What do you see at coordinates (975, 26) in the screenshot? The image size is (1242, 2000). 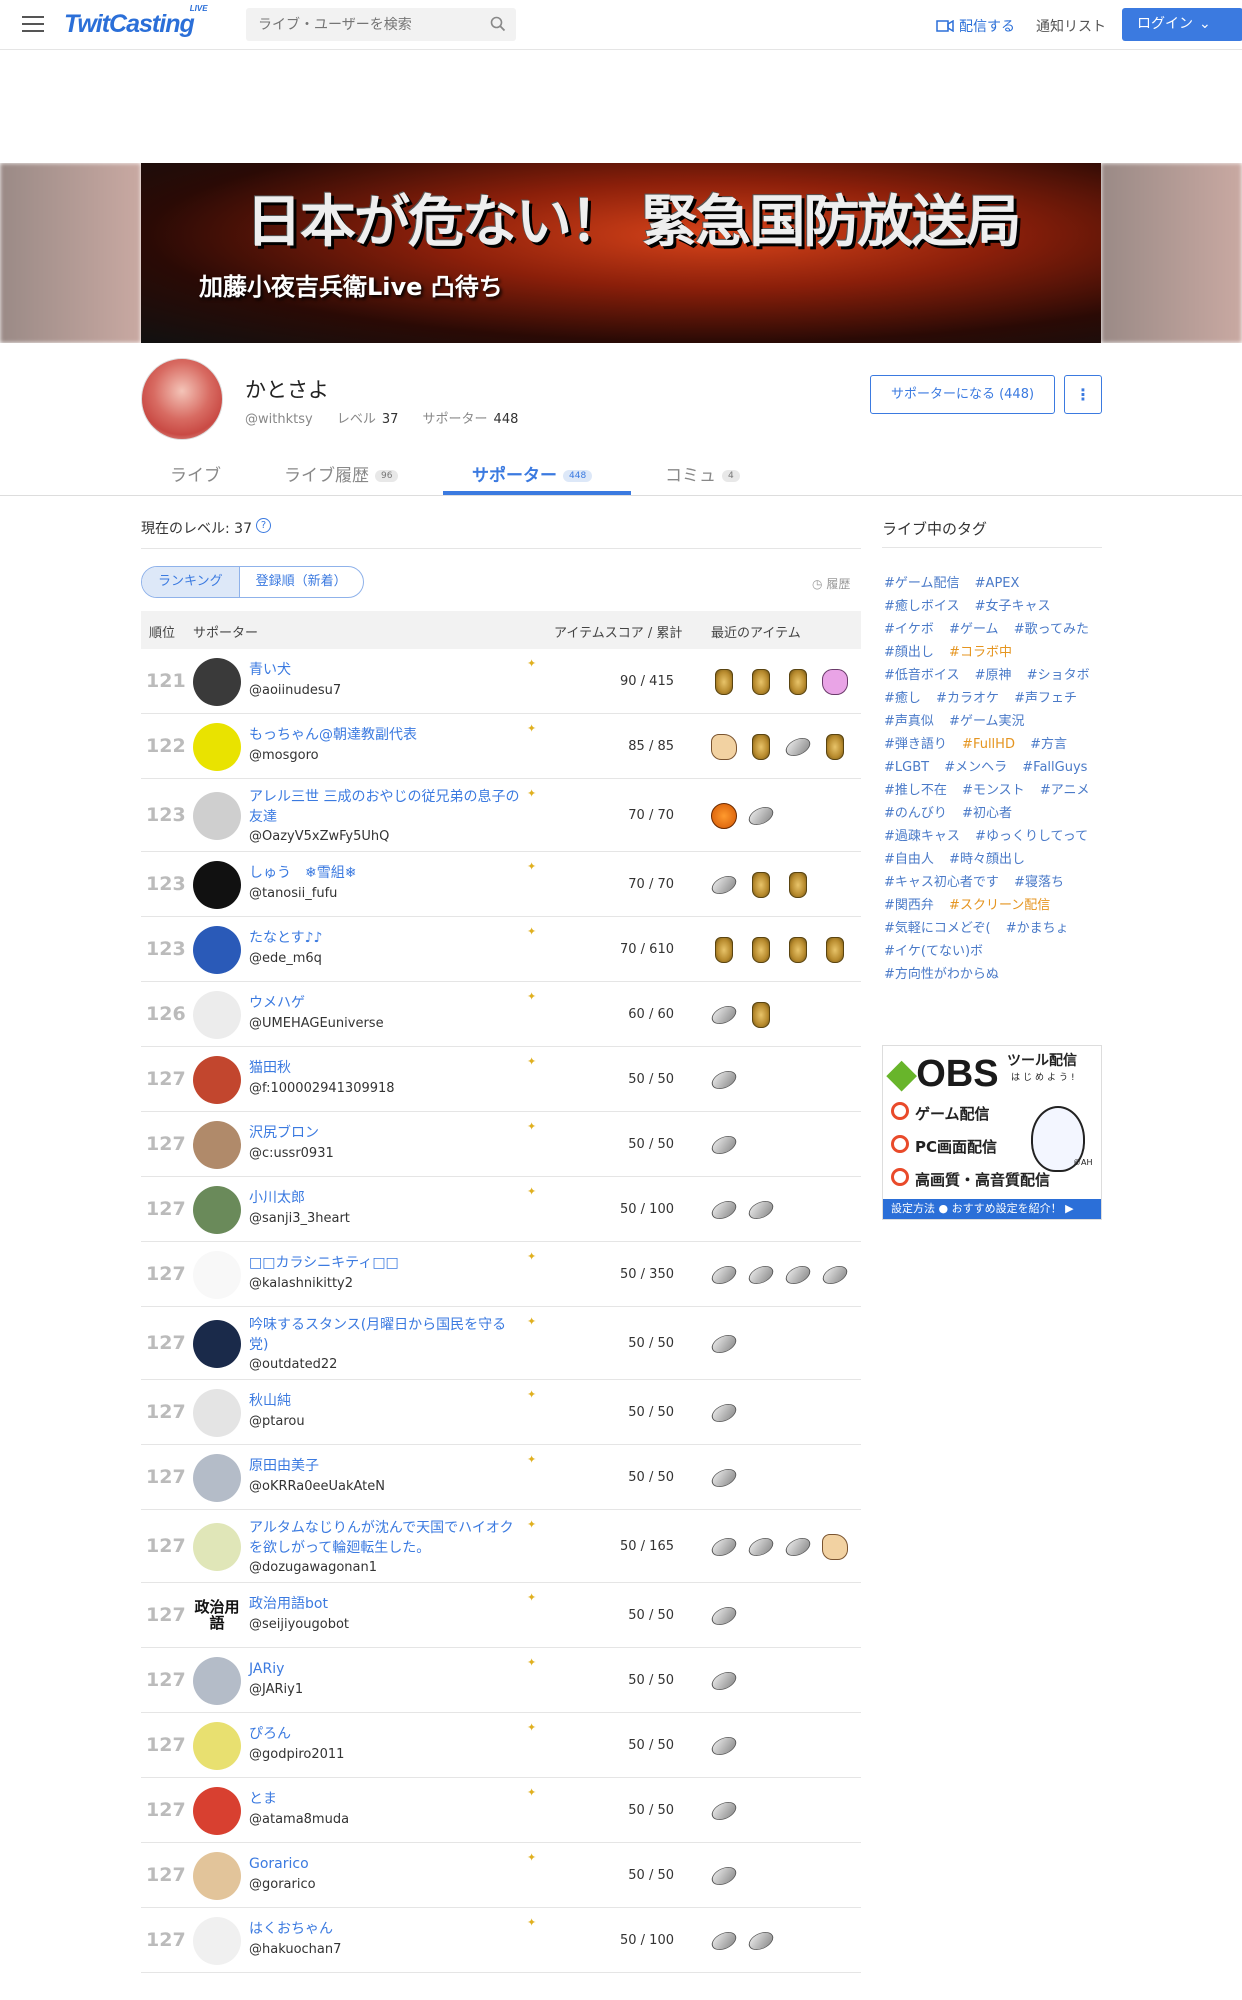 I see `broadcast-link: 配信する` at bounding box center [975, 26].